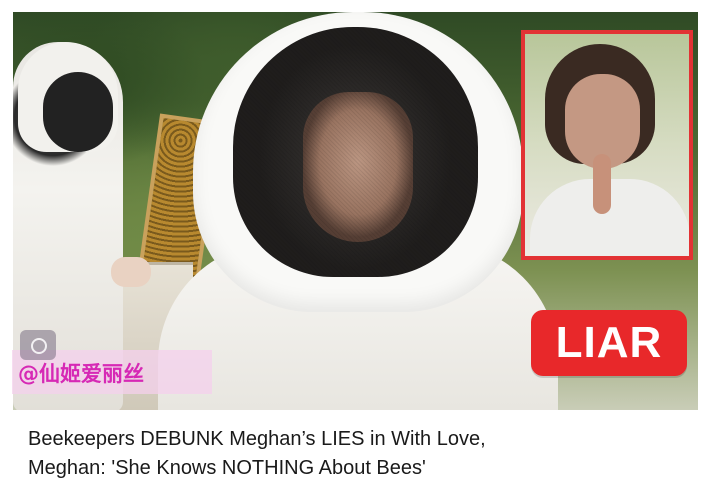 This screenshot has height=483, width=712. Describe the element at coordinates (607, 145) in the screenshot. I see `inset-photo` at that location.